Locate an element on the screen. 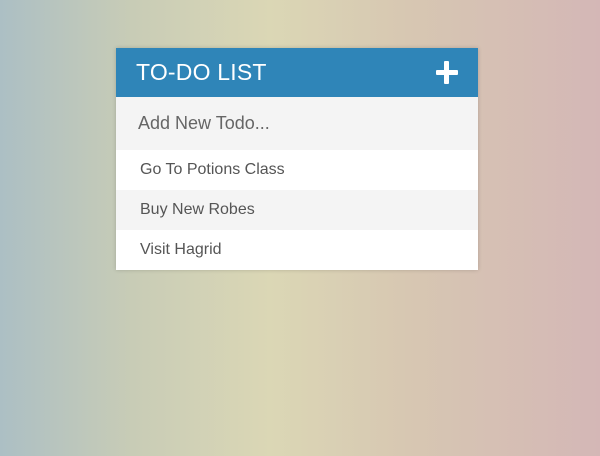 Image resolution: width=600 pixels, height=456 pixels. todo-item: Go To Potions Class is located at coordinates (297, 170).